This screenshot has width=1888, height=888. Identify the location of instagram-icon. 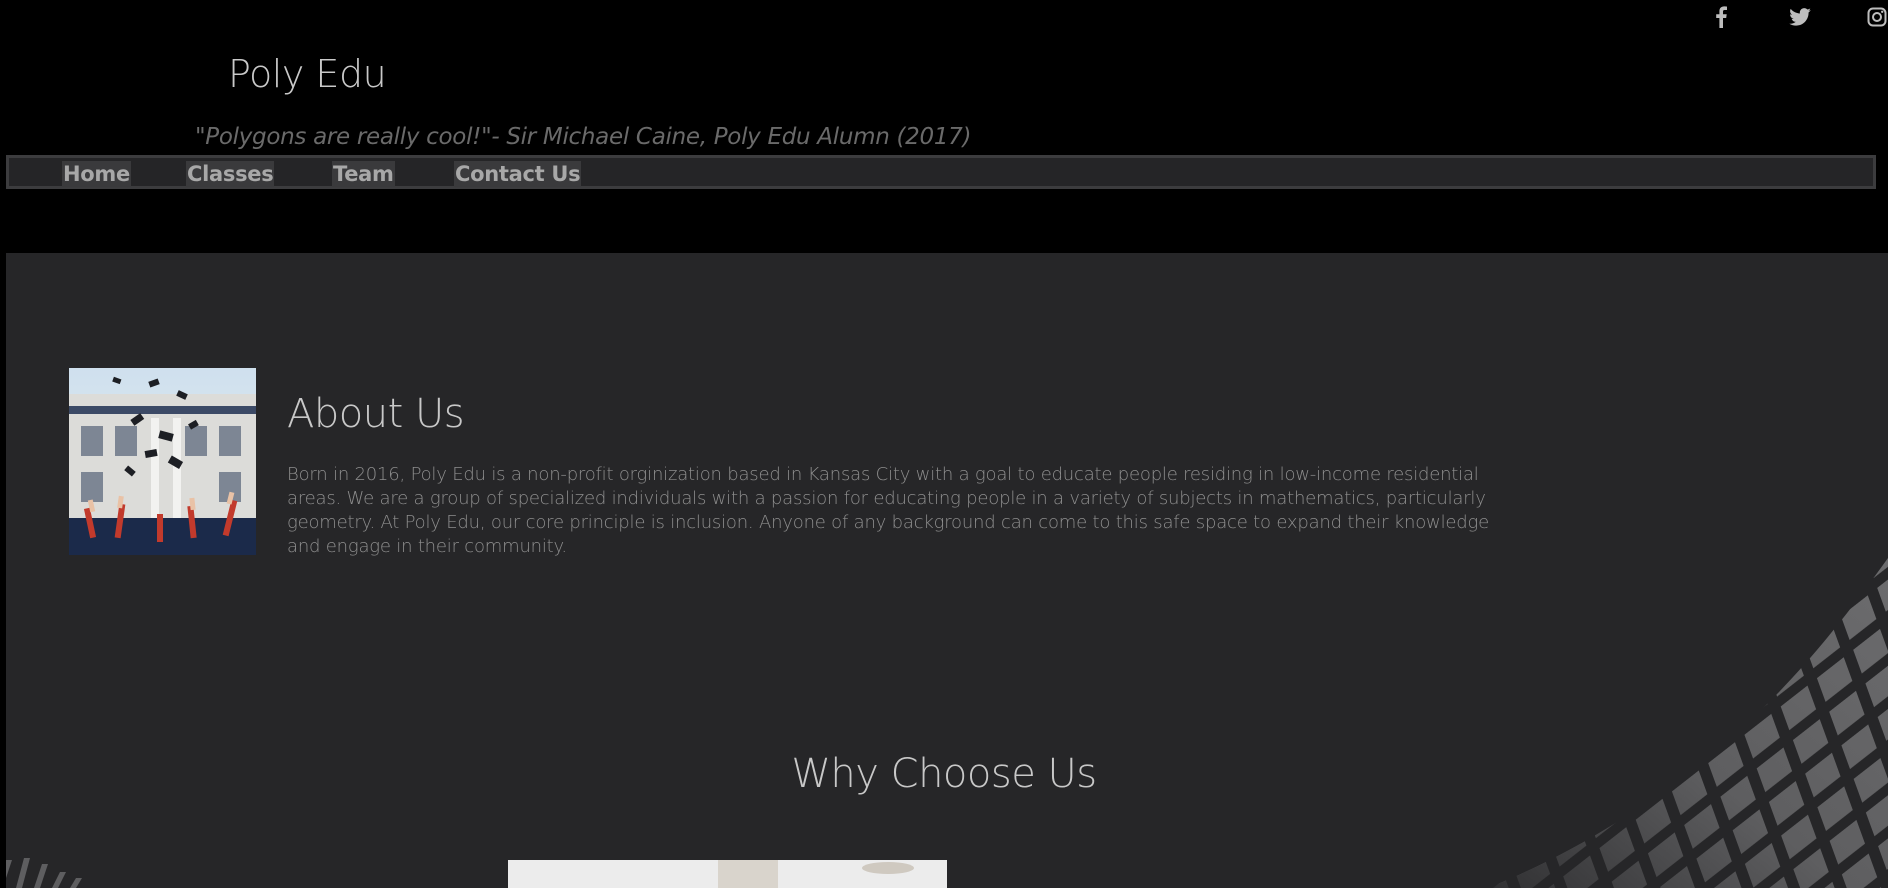
(1877, 17).